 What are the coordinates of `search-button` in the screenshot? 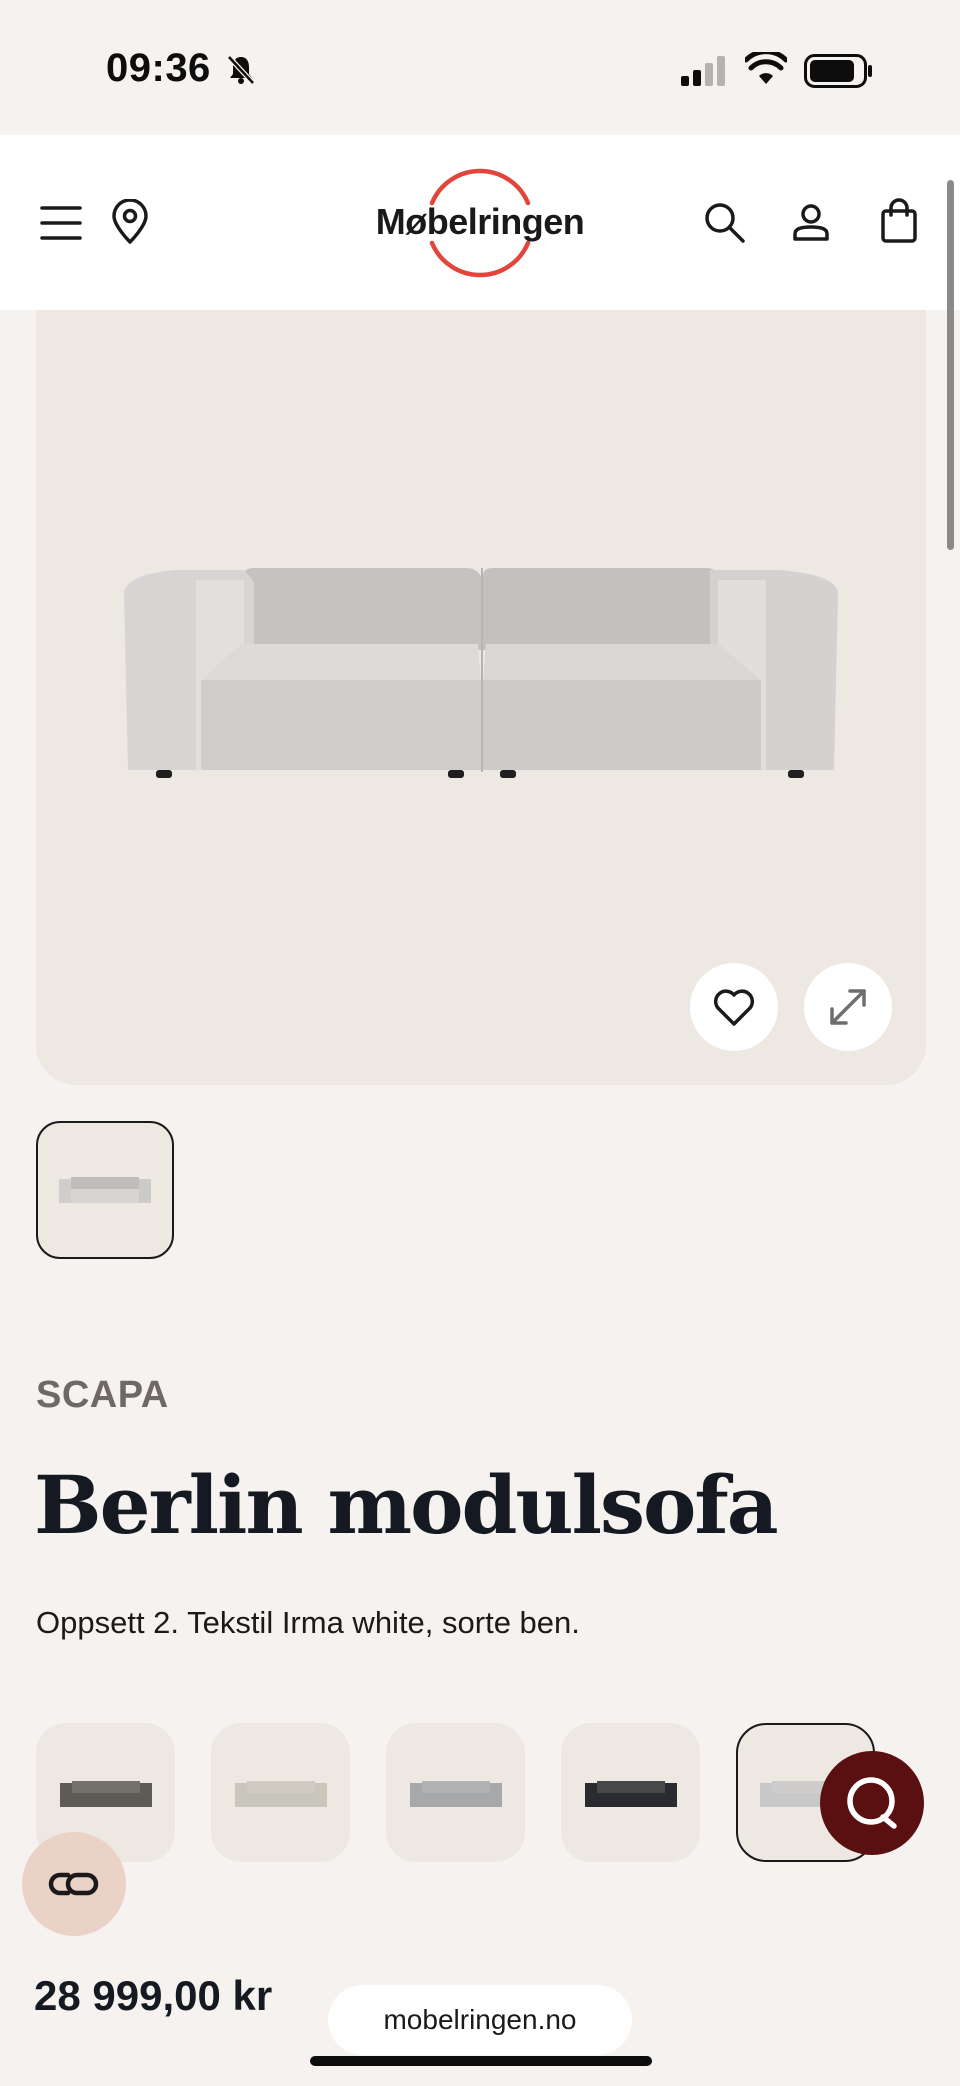 It's located at (724, 222).